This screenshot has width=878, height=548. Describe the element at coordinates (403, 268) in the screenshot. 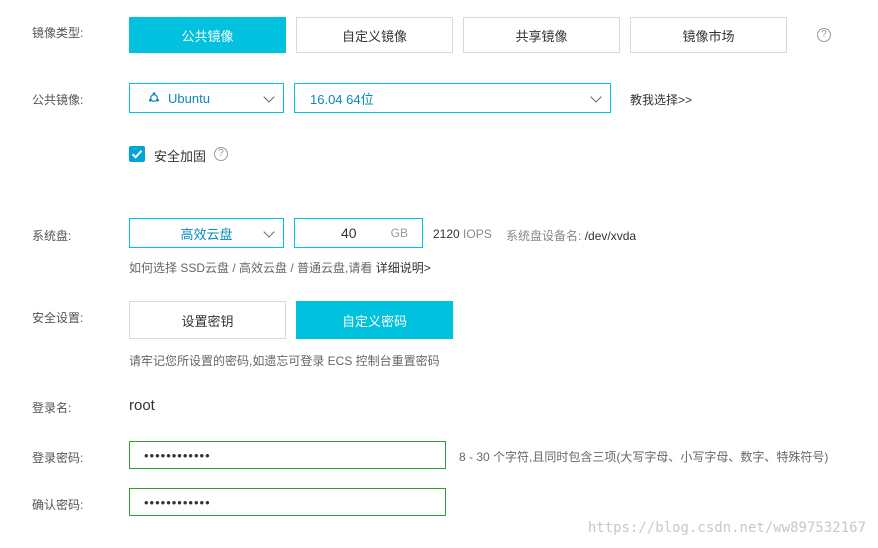

I see `disk-type-detail-link: 详细说明>` at that location.